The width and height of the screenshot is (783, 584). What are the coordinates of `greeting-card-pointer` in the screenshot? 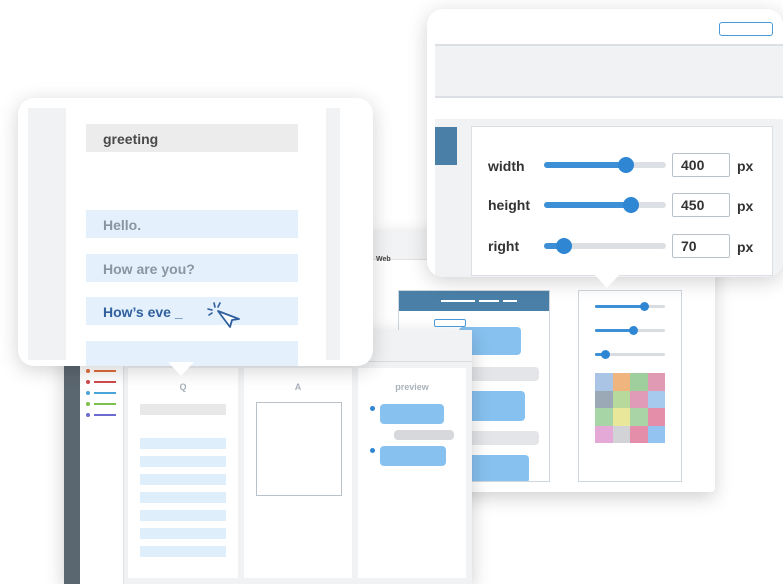 It's located at (181, 369).